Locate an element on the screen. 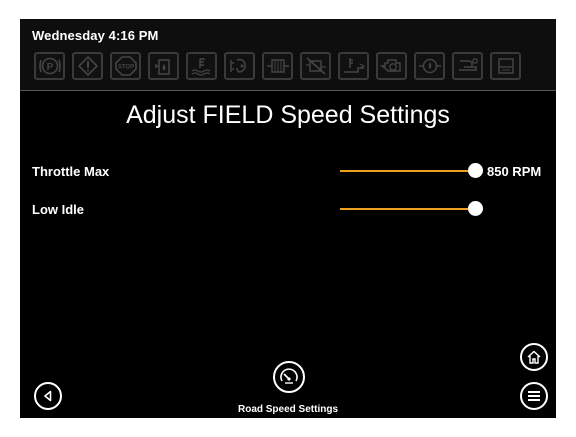 The height and width of the screenshot is (437, 576). low-idle-slider-thumb is located at coordinates (475, 208).